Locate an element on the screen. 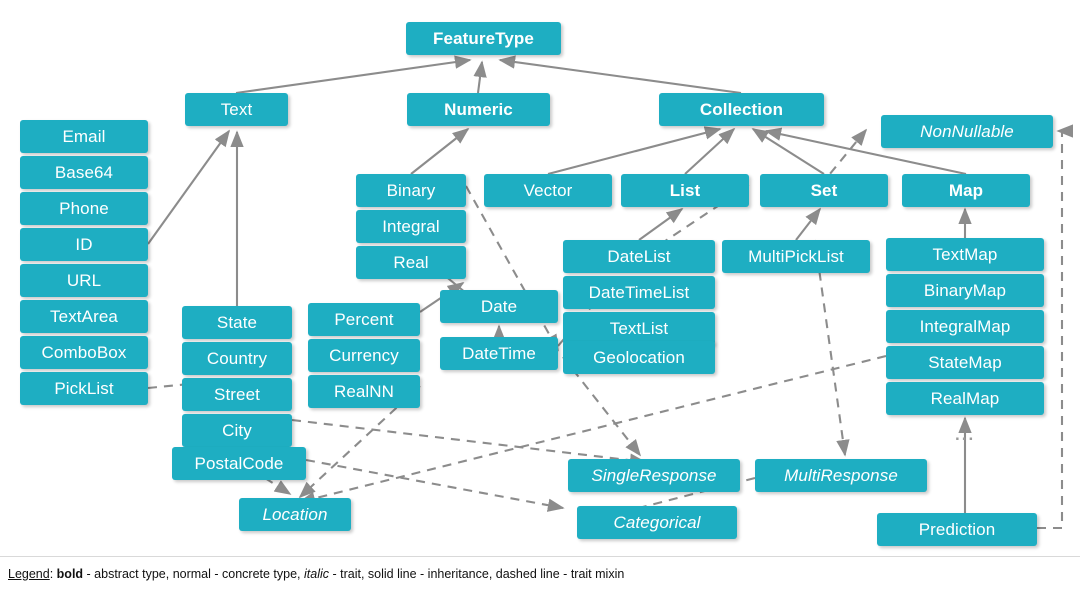 This screenshot has height=599, width=1080. legend-colon: : is located at coordinates (53, 574).